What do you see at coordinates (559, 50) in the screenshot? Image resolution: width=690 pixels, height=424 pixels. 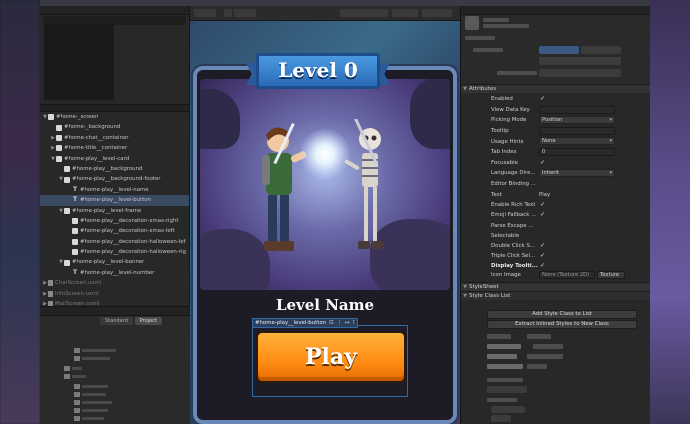 I see `data-source-toggle-left` at bounding box center [559, 50].